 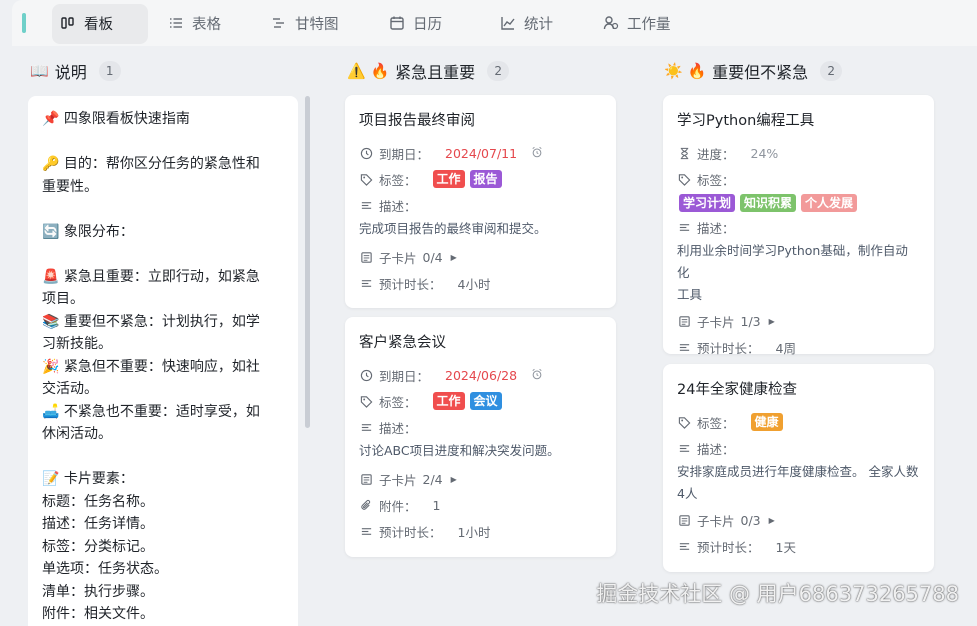 What do you see at coordinates (435, 72) in the screenshot?
I see `column-title: 紧急且重要` at bounding box center [435, 72].